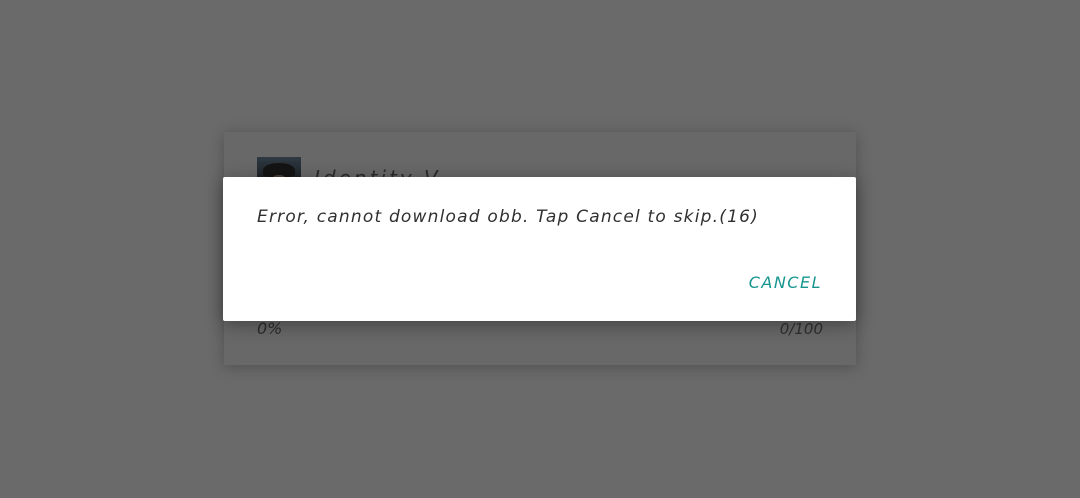 This screenshot has width=1080, height=498. What do you see at coordinates (270, 328) in the screenshot?
I see `progress-percent: 0%` at bounding box center [270, 328].